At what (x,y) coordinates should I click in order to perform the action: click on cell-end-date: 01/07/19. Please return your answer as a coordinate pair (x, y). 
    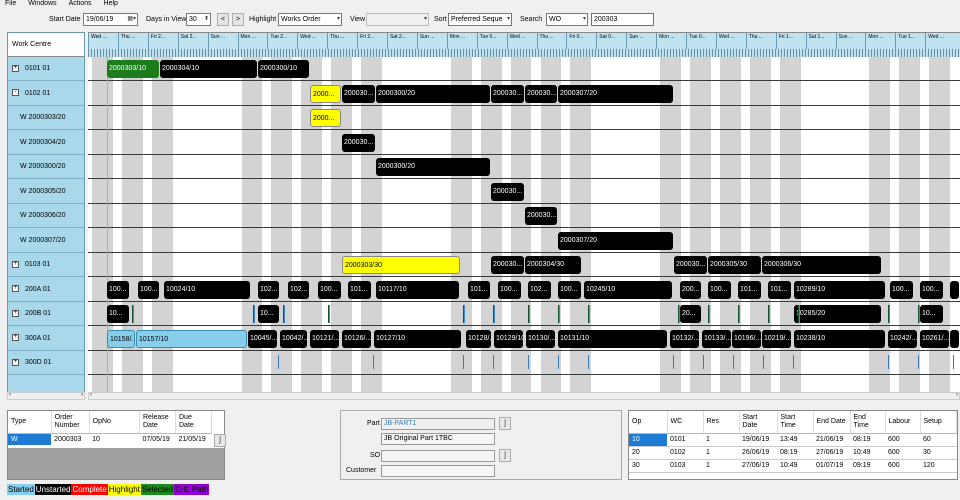
    Looking at the image, I should click on (831, 466).